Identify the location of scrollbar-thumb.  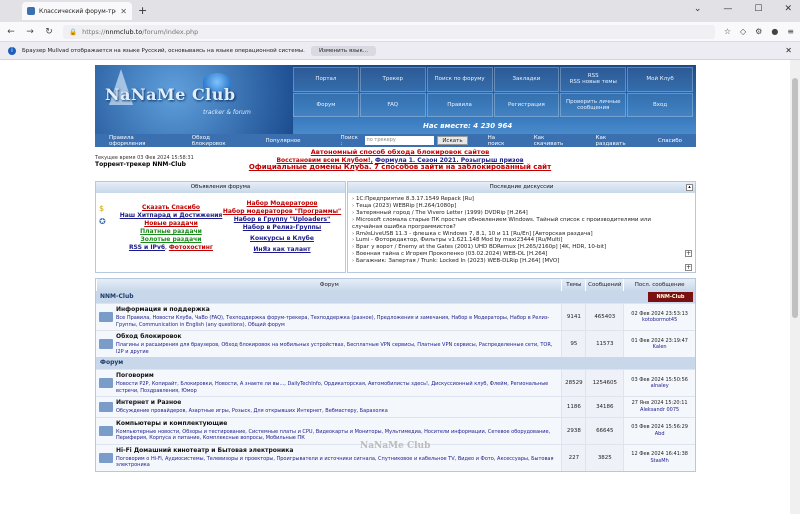
(795, 198).